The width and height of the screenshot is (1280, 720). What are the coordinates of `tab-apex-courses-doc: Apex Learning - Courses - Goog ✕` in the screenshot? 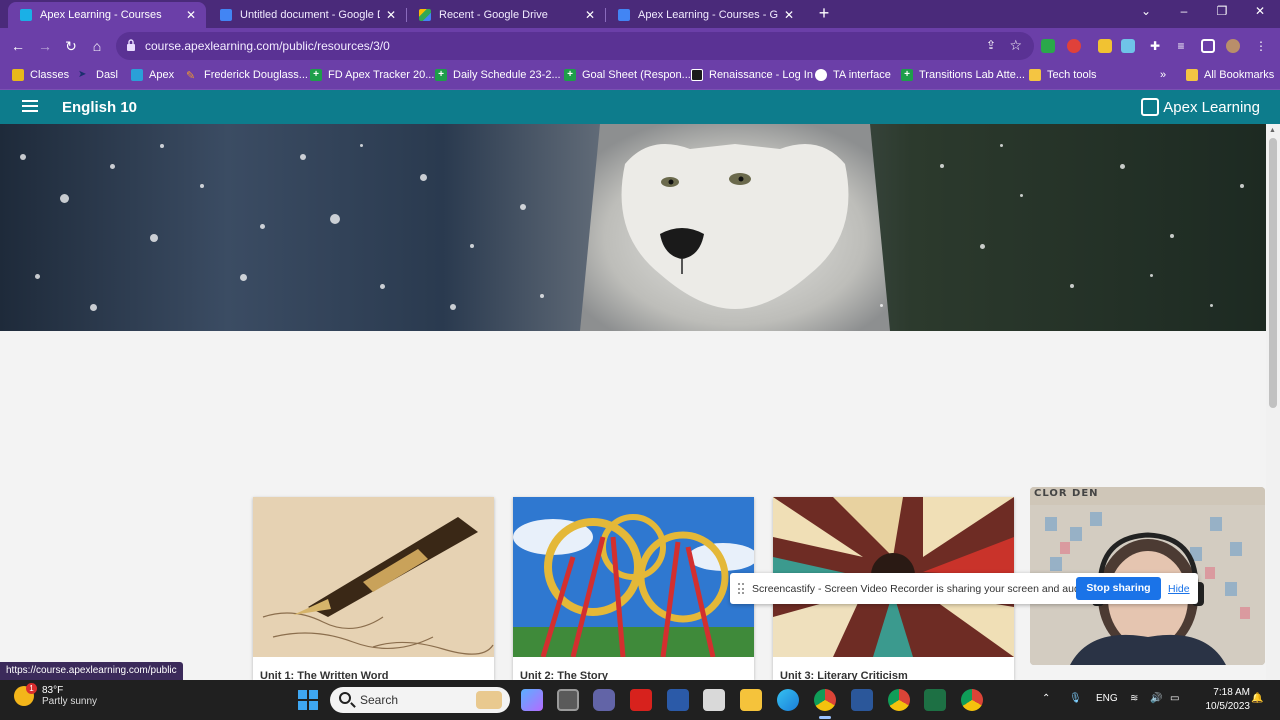 It's located at (705, 15).